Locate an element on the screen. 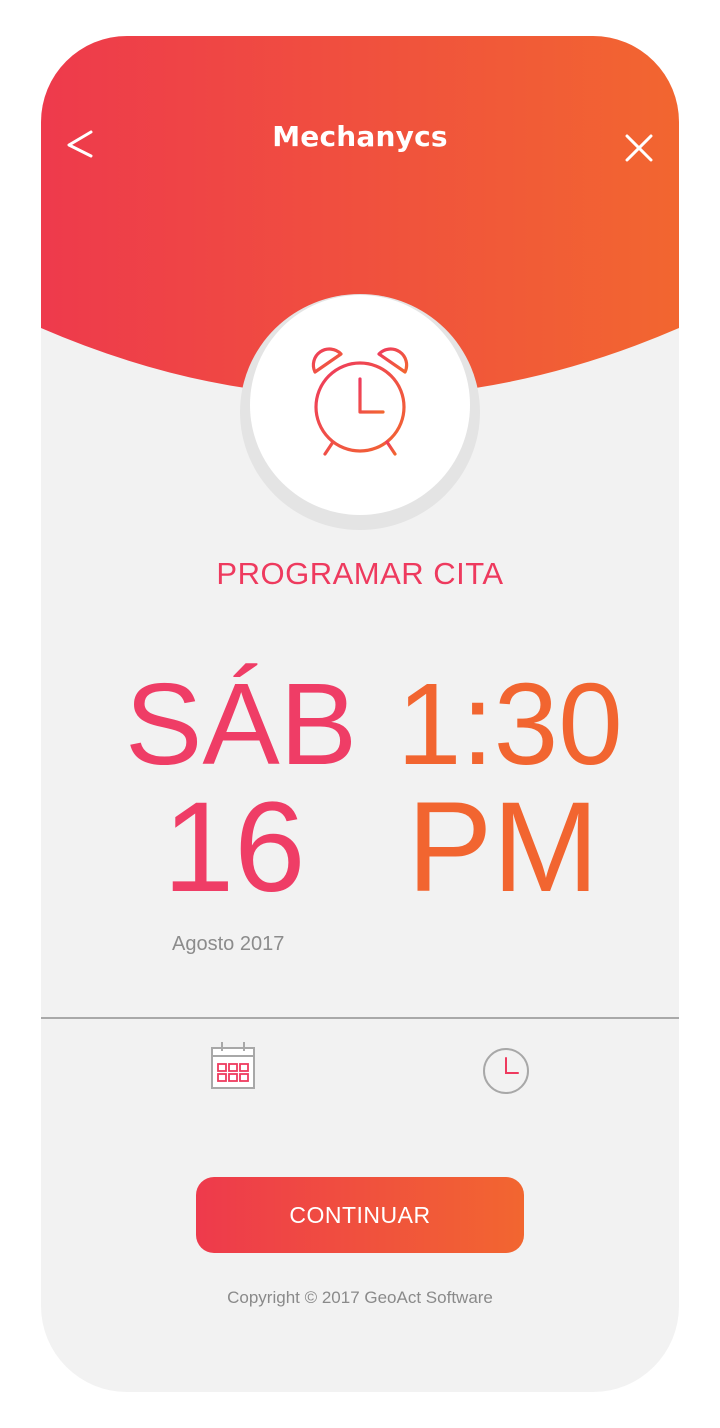  time-value: 1:30 is located at coordinates (510, 724).